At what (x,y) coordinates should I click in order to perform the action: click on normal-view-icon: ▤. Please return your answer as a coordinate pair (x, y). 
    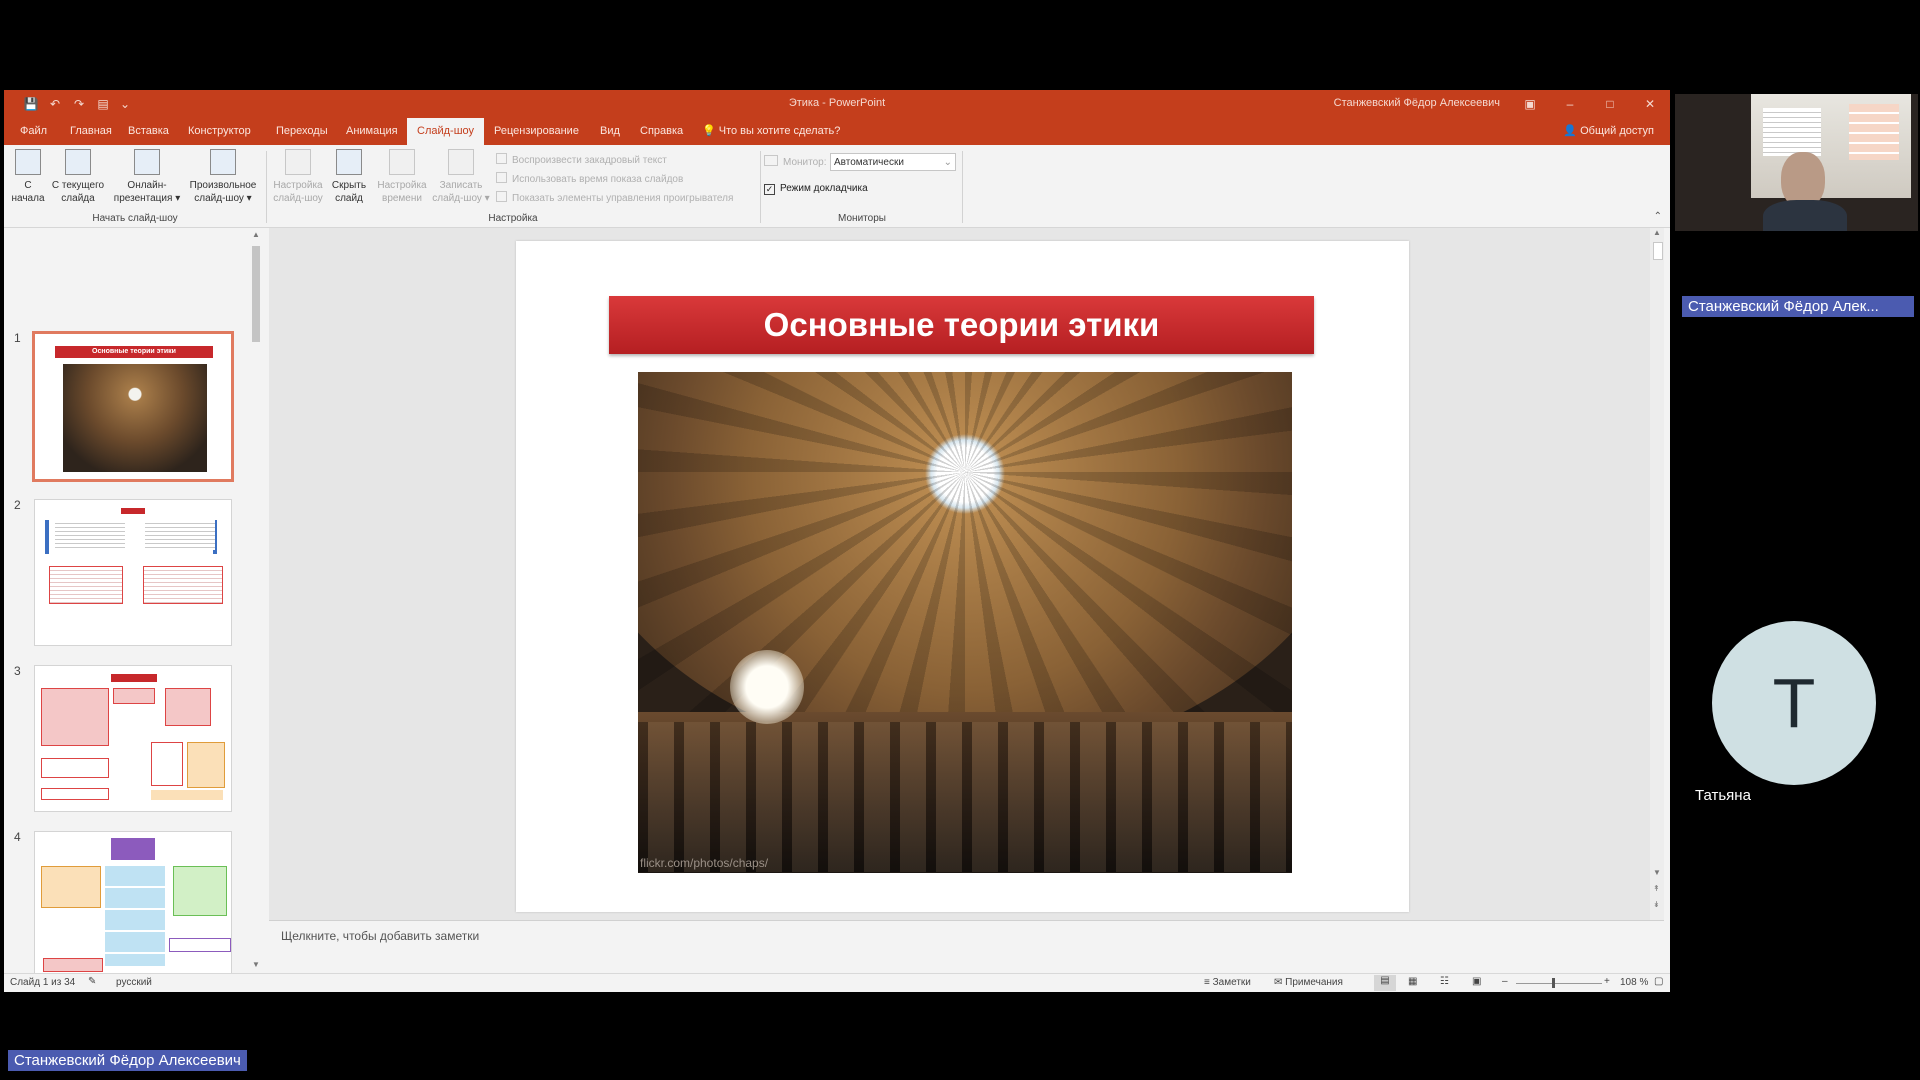
    Looking at the image, I should click on (1385, 983).